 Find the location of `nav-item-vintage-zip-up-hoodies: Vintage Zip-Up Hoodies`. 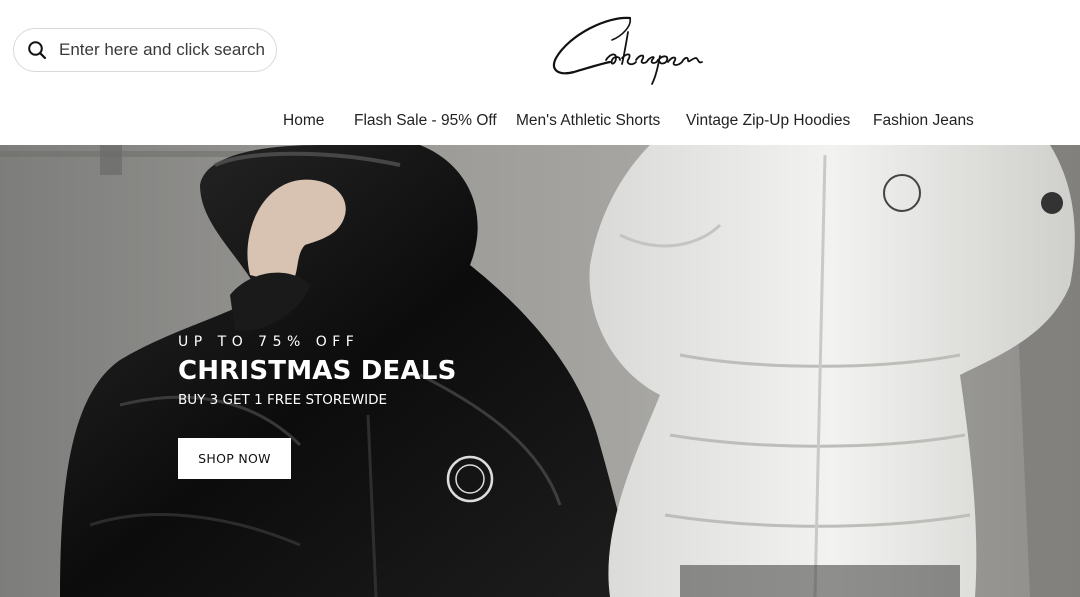

nav-item-vintage-zip-up-hoodies: Vintage Zip-Up Hoodies is located at coordinates (768, 121).